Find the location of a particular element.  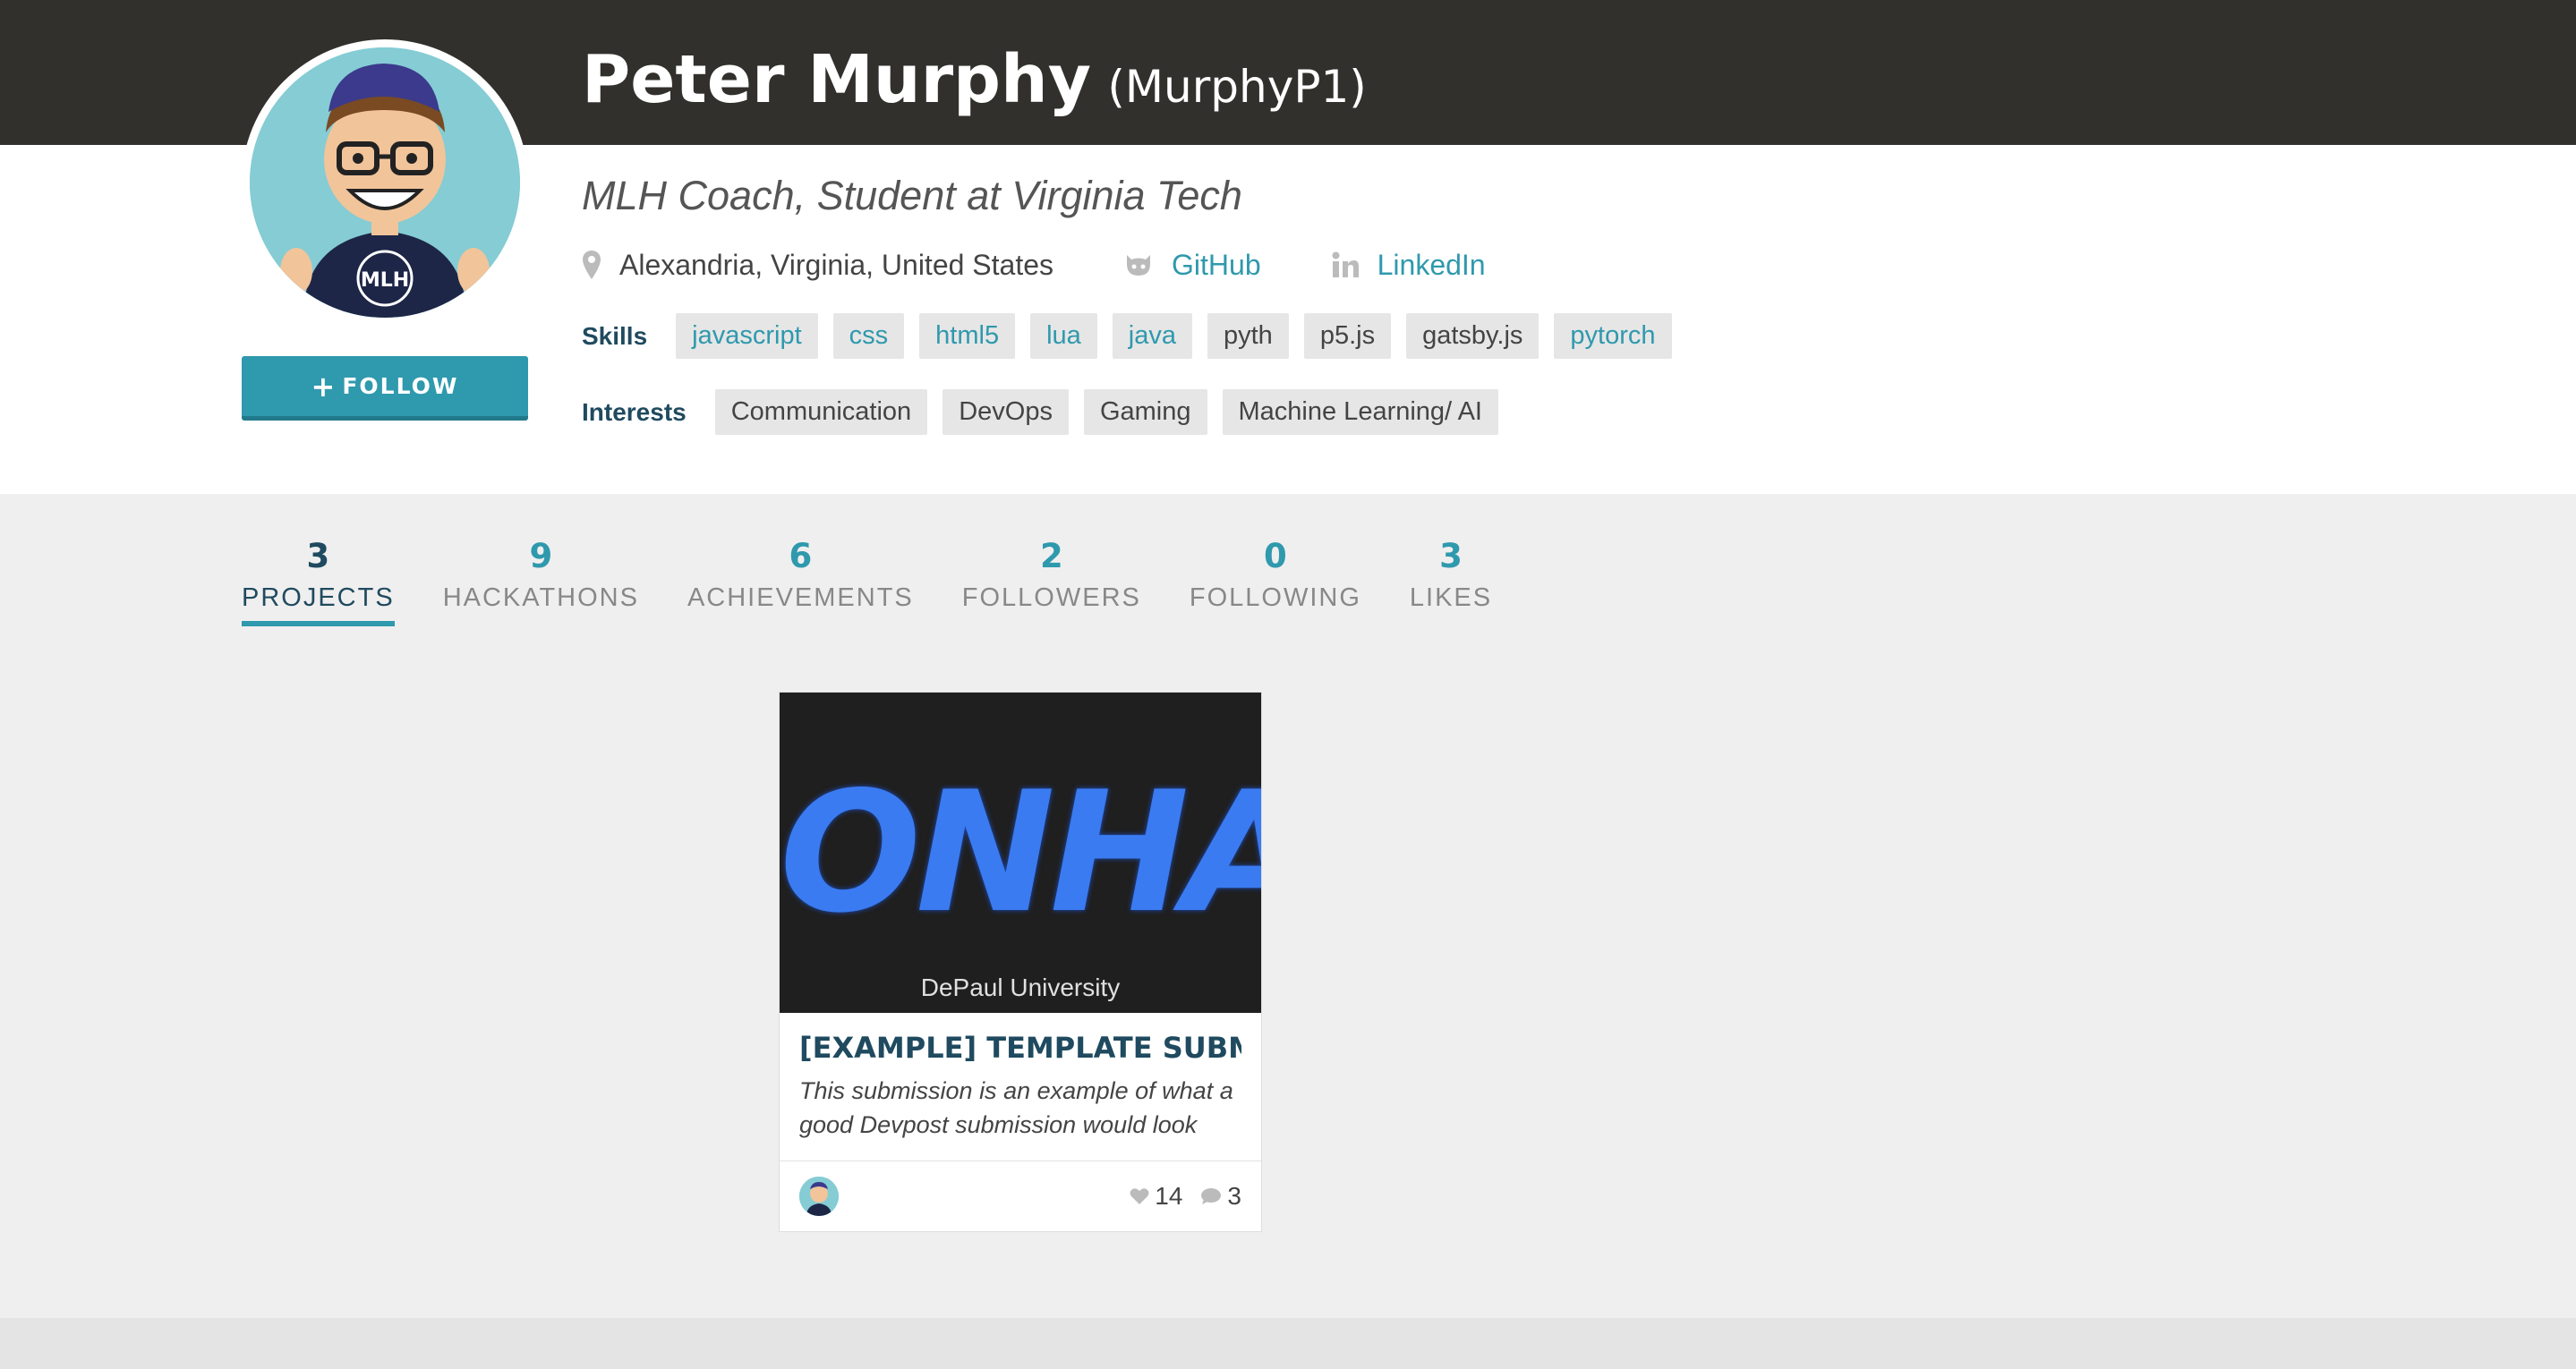

interest-tag: Machine Learning/ AI is located at coordinates (1360, 412).